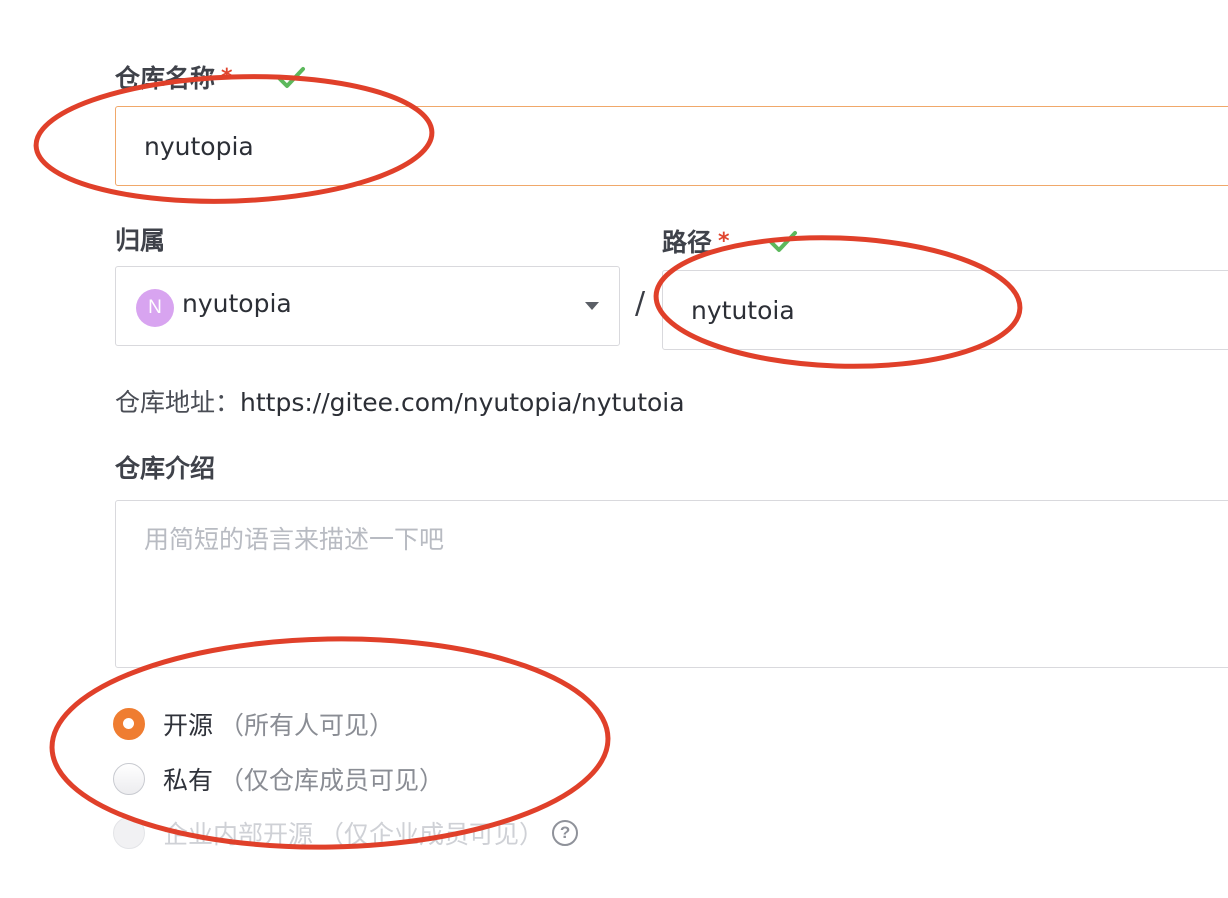  Describe the element at coordinates (307, 725) in the screenshot. I see `visibility-option-desc: （所有人可见）` at that location.